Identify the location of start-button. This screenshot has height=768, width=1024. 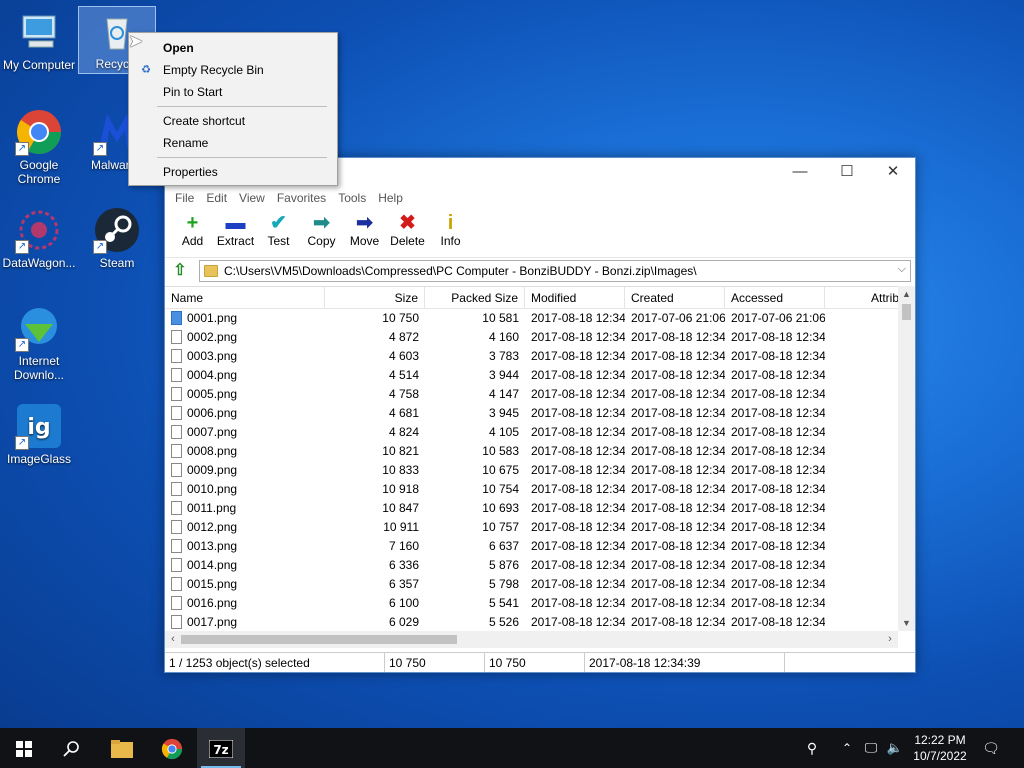
(24, 748).